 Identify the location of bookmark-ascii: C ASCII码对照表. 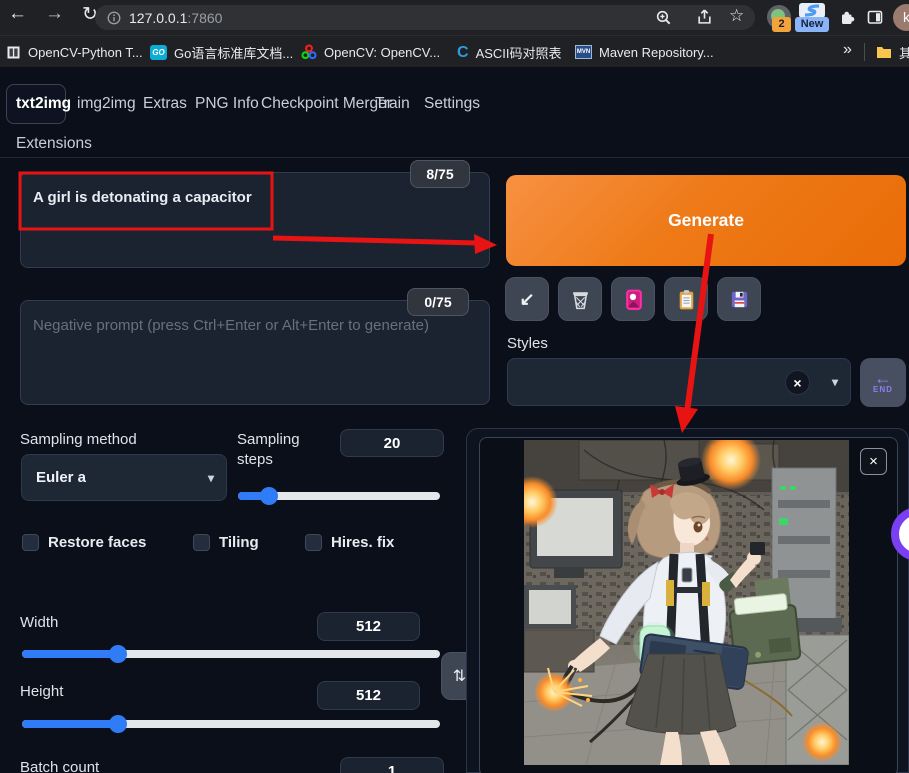
(509, 52).